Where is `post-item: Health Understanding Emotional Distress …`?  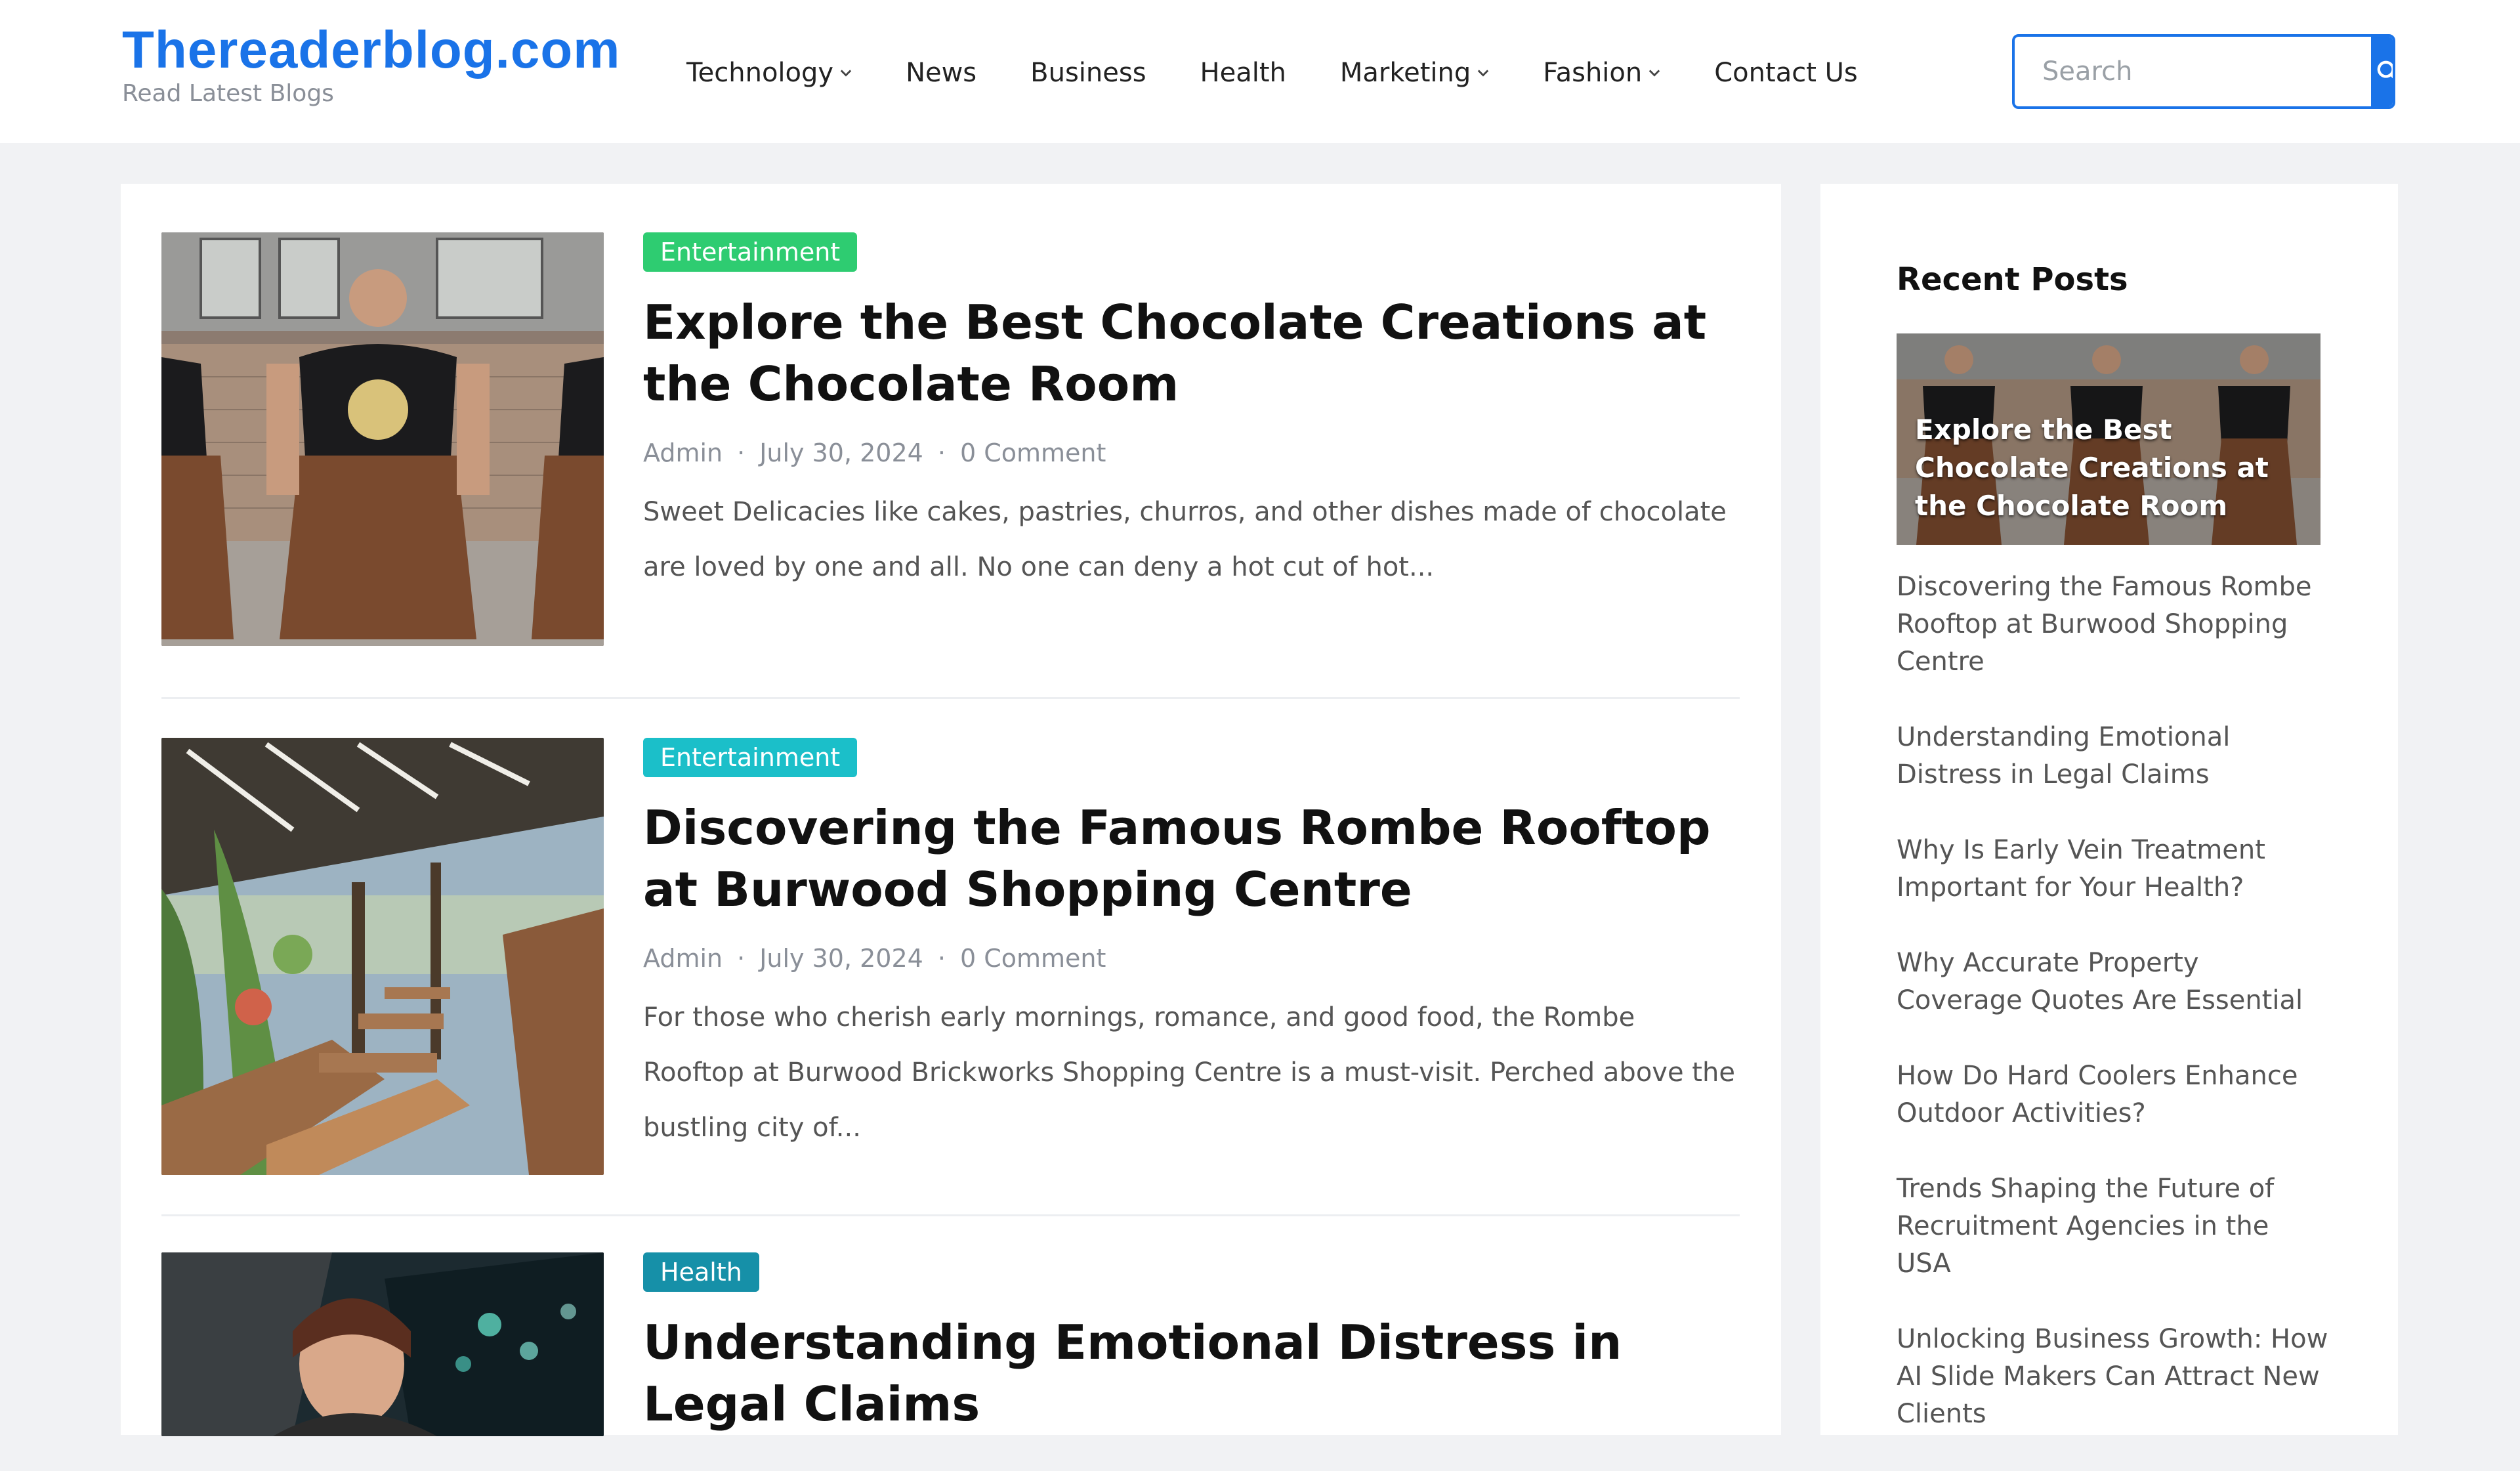
post-item: Health Understanding Emotional Distress … is located at coordinates (950, 1344).